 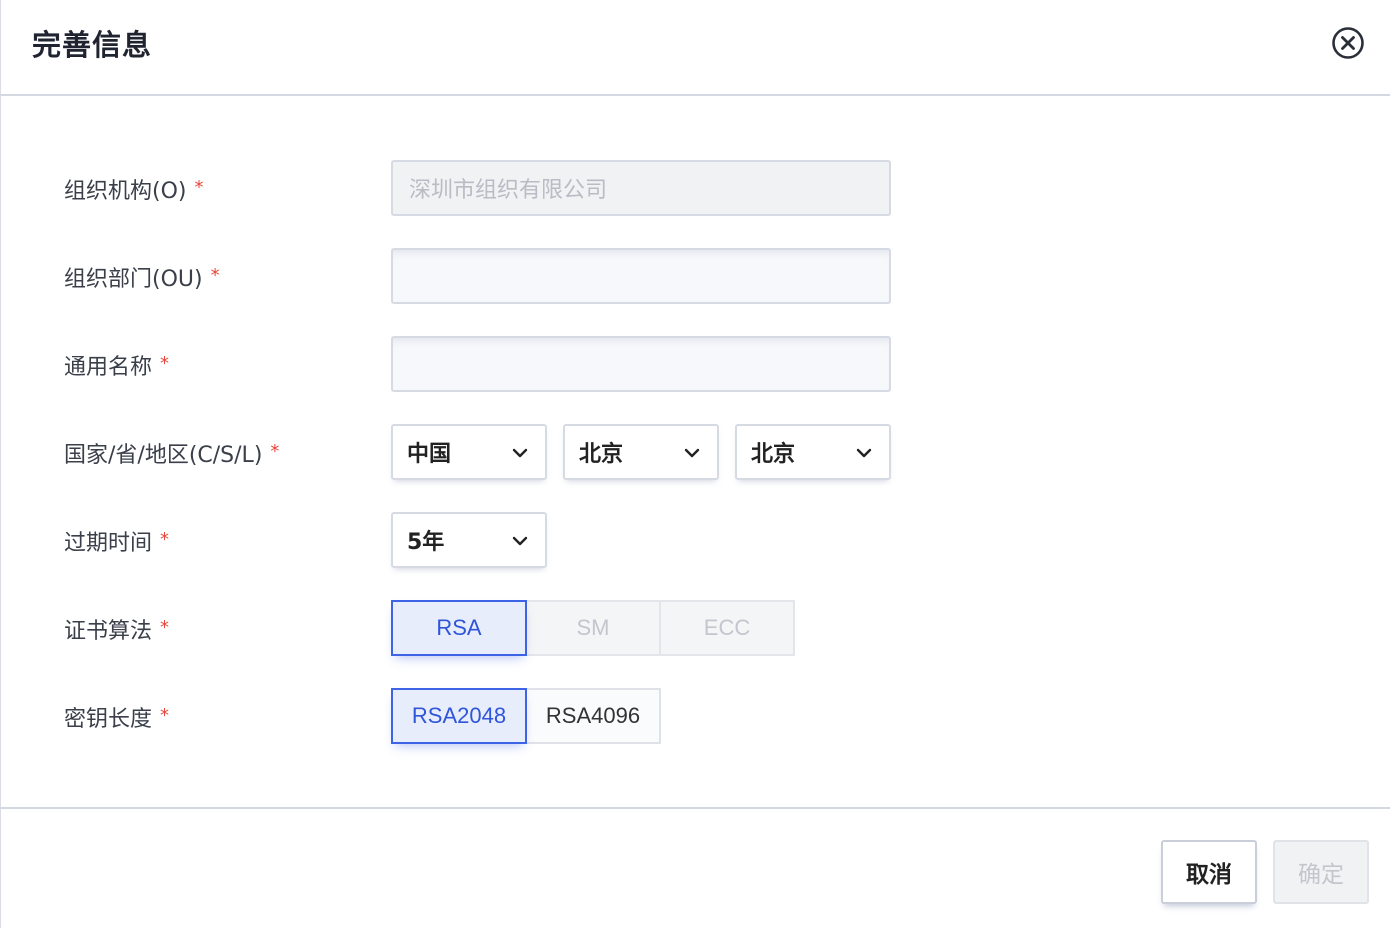 What do you see at coordinates (134, 190) in the screenshot?
I see `org-label: 组织机构(O) *` at bounding box center [134, 190].